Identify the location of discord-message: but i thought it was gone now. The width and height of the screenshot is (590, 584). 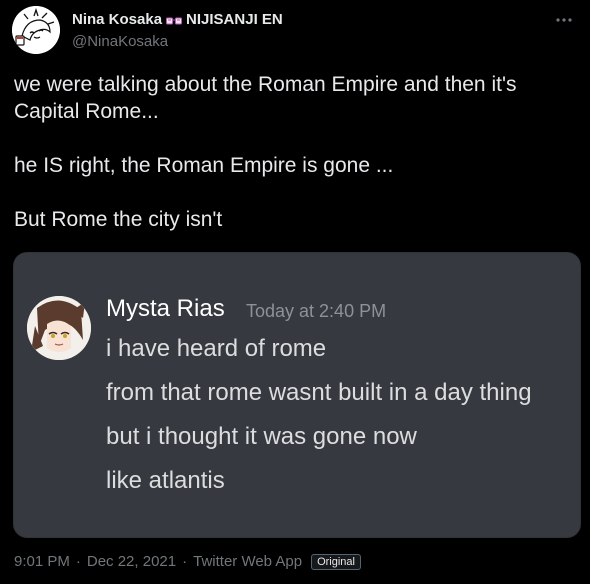
(261, 436).